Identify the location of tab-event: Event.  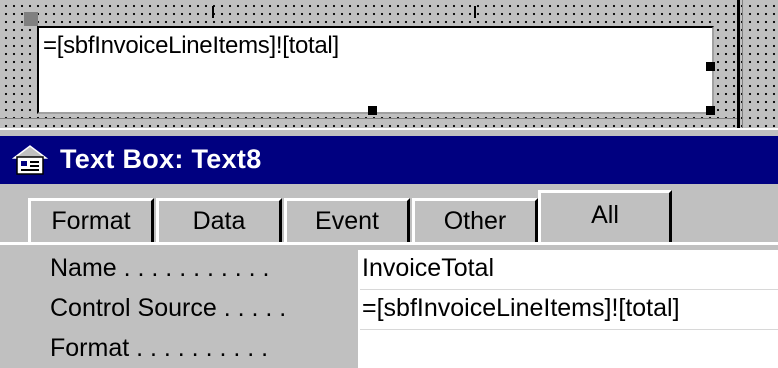
(347, 220).